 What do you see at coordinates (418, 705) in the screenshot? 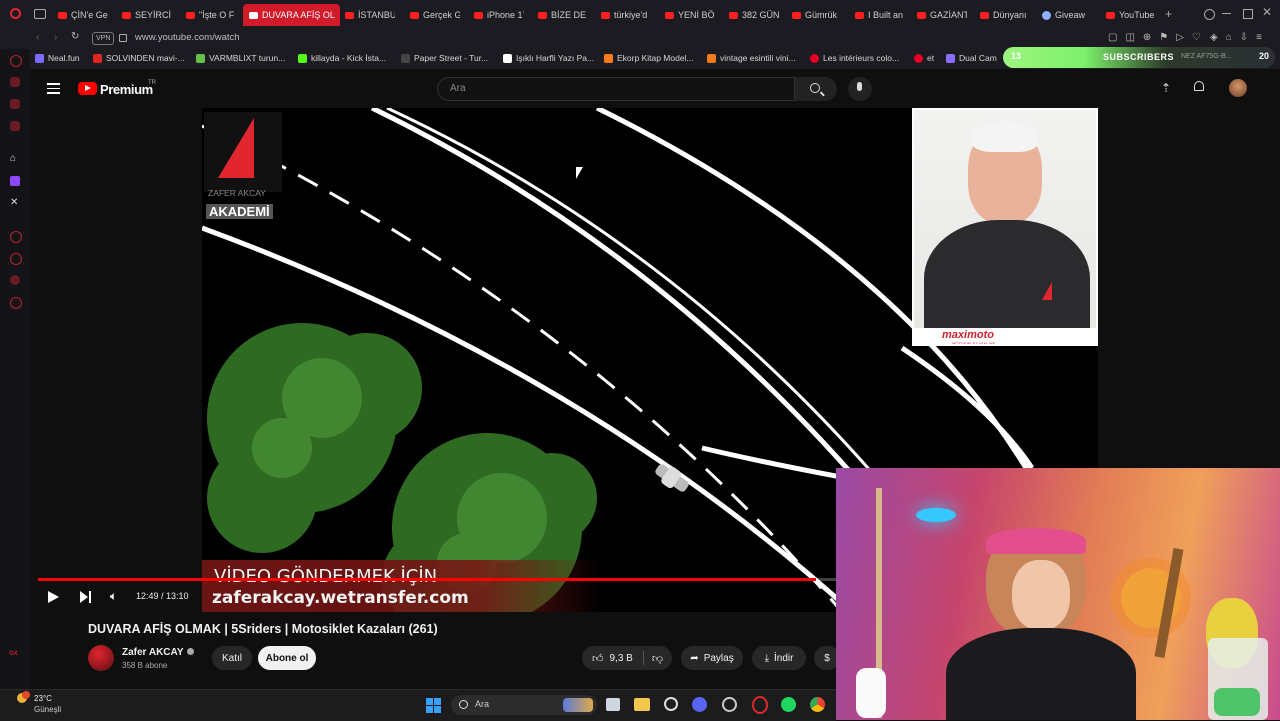
I see `windows-taskbar: 23°C Güneşli Ara` at bounding box center [418, 705].